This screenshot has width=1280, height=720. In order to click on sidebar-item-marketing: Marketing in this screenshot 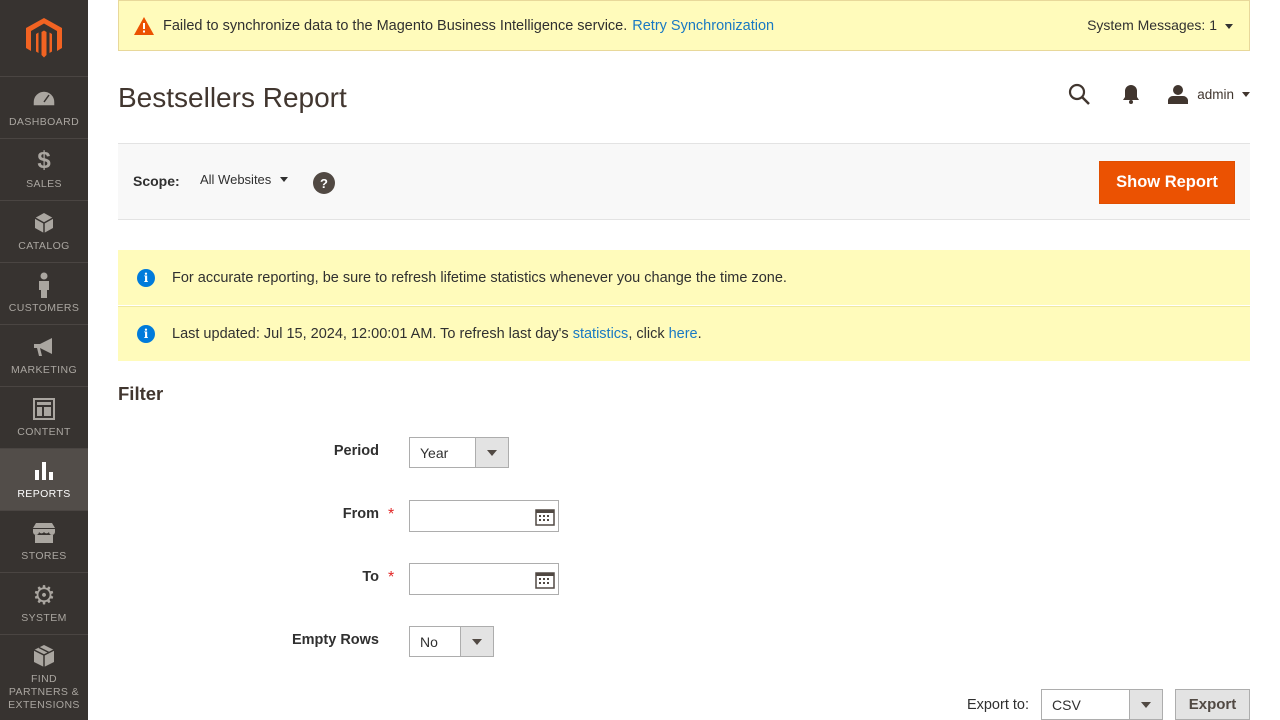, I will do `click(44, 355)`.